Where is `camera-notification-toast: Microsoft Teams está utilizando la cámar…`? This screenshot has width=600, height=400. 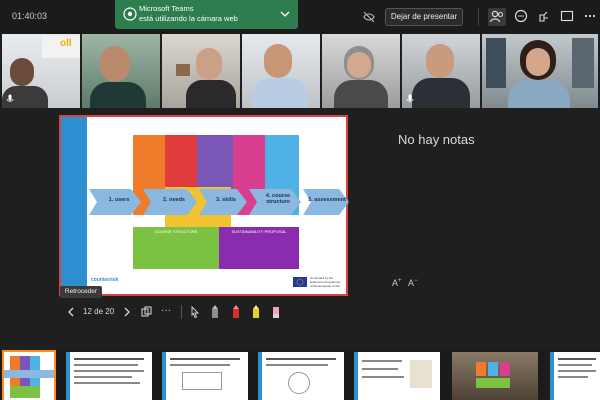 camera-notification-toast: Microsoft Teams está utilizando la cámar… is located at coordinates (206, 14).